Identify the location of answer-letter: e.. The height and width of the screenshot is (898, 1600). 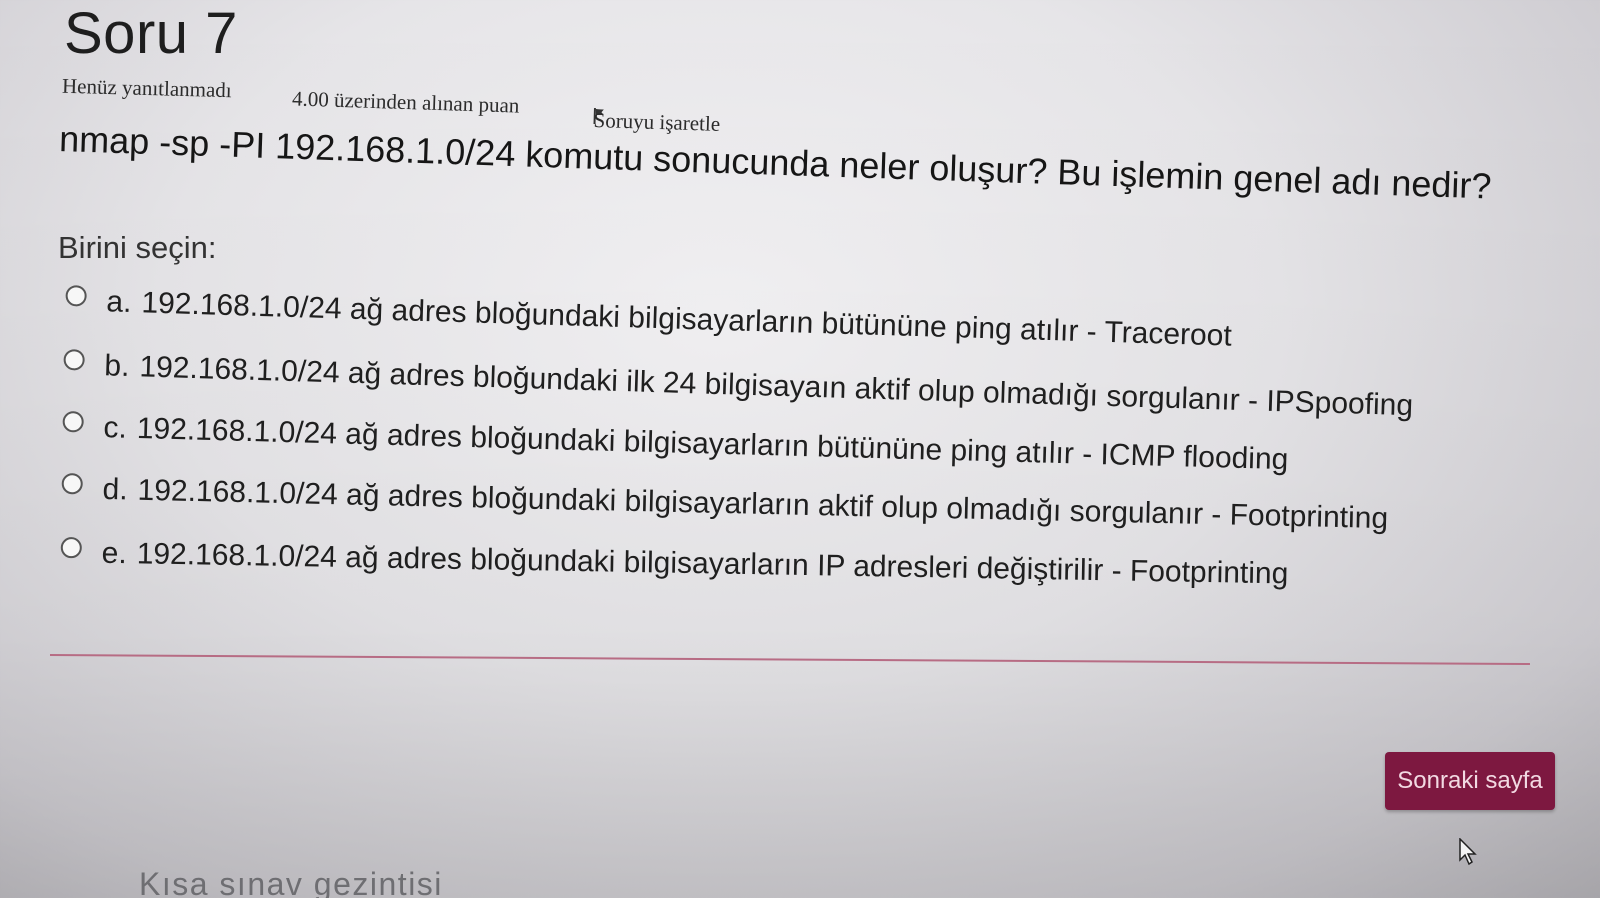
(114, 553).